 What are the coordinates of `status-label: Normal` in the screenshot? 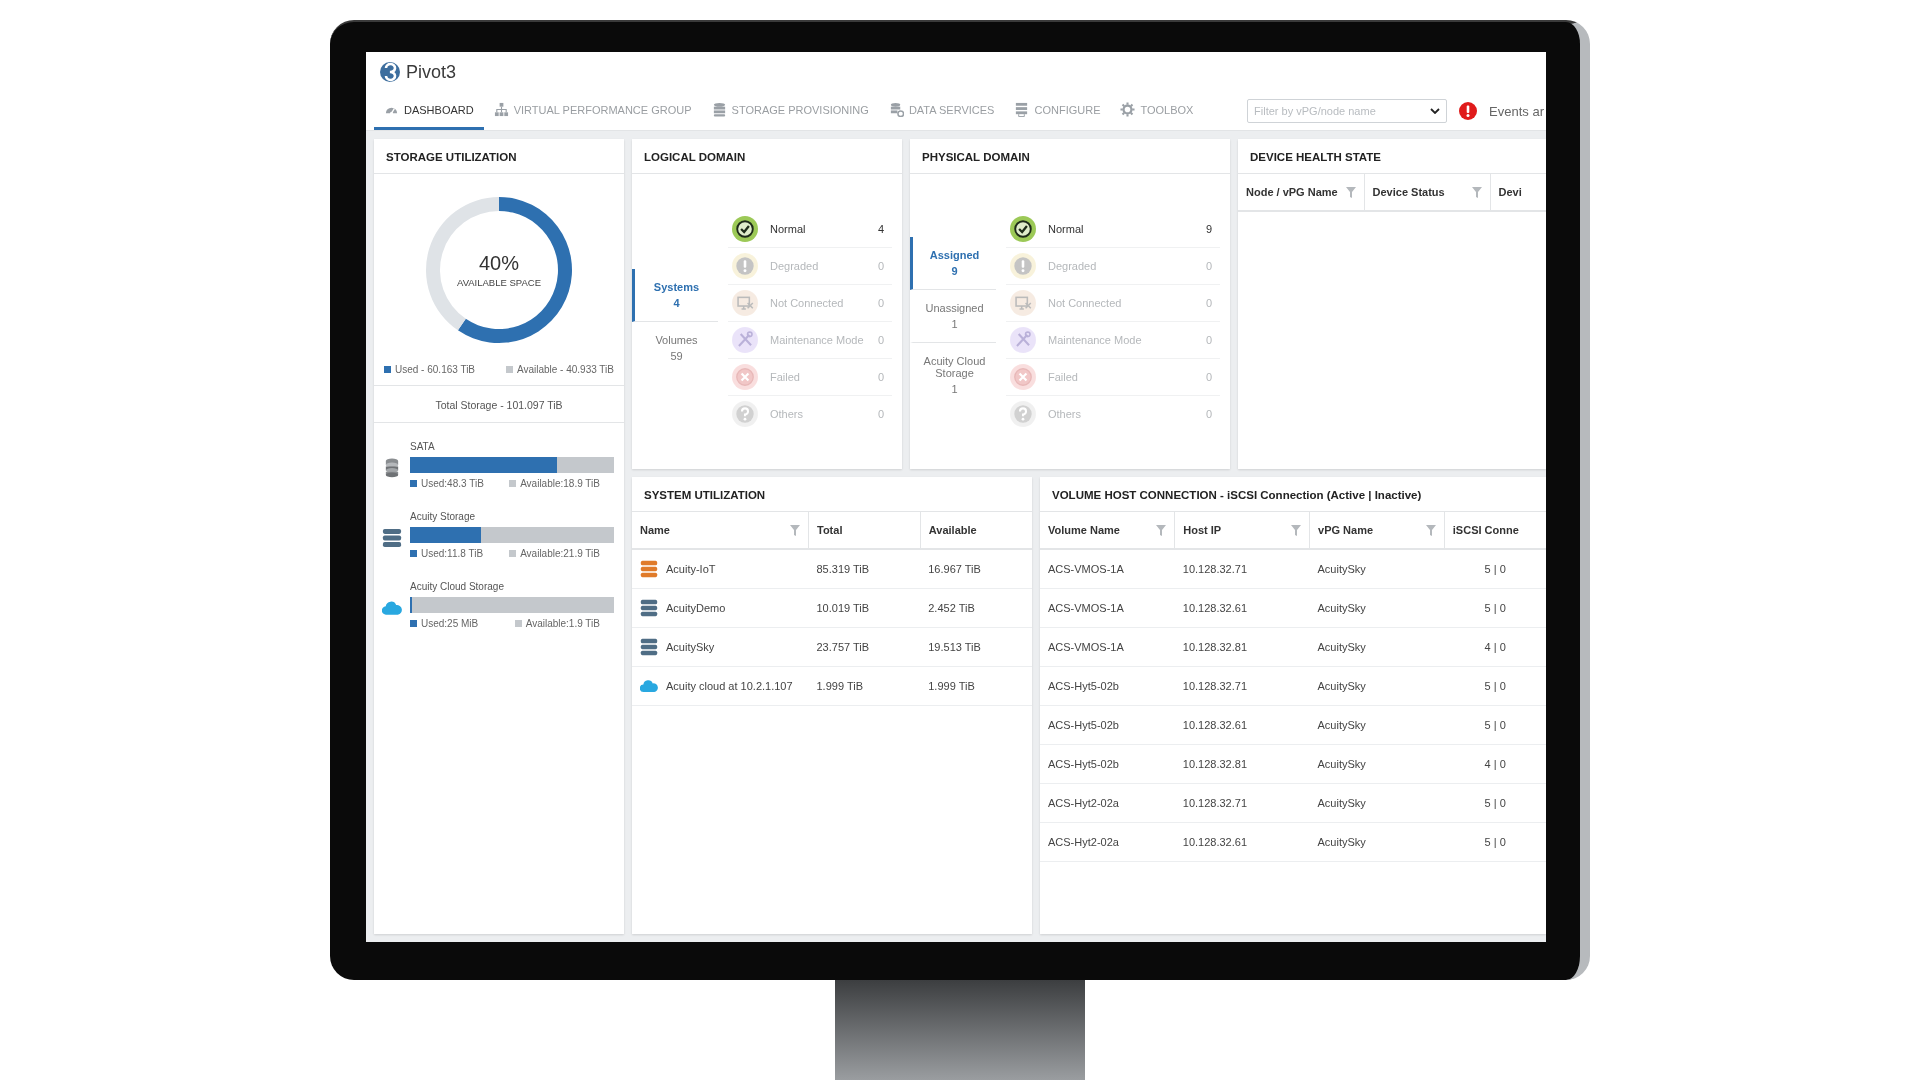 It's located at (788, 229).